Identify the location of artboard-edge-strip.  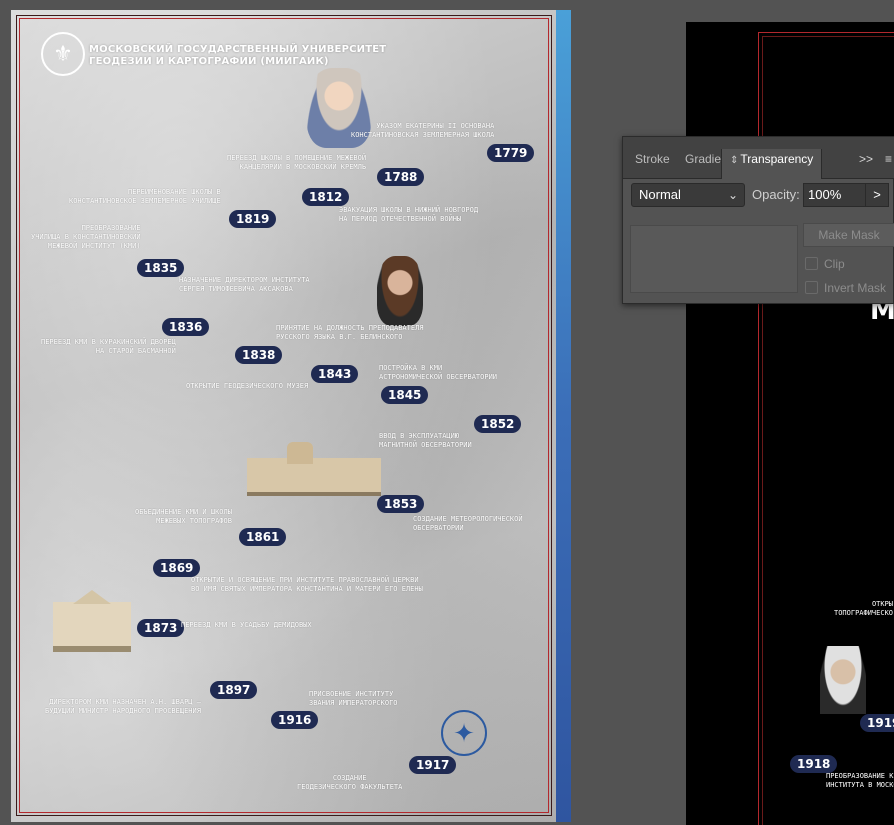
(563, 416).